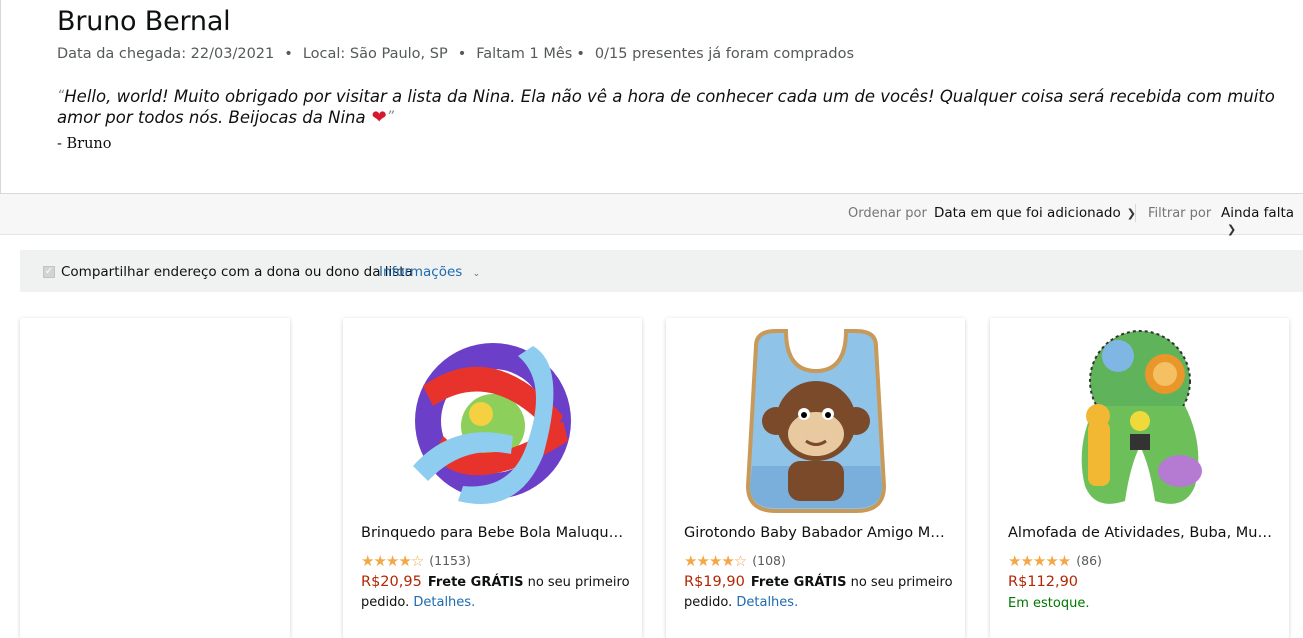 The height and width of the screenshot is (638, 1303). I want to click on product-image-activity-pillow, so click(1140, 421).